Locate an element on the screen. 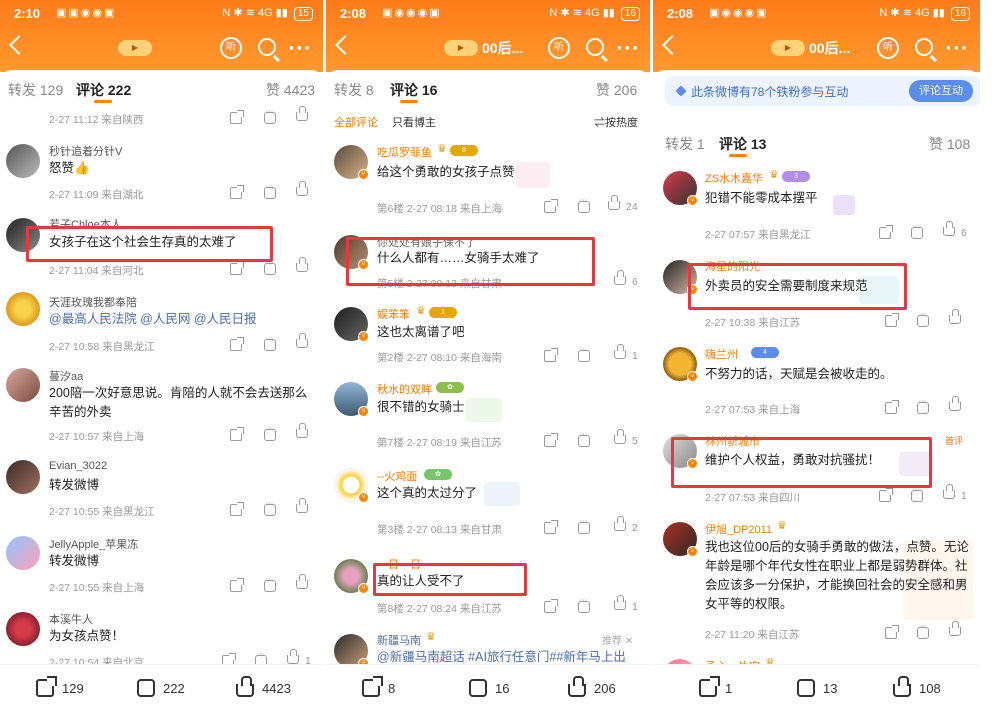  comment-username: 天涯玫瑰我都奉陪 is located at coordinates (93, 302).